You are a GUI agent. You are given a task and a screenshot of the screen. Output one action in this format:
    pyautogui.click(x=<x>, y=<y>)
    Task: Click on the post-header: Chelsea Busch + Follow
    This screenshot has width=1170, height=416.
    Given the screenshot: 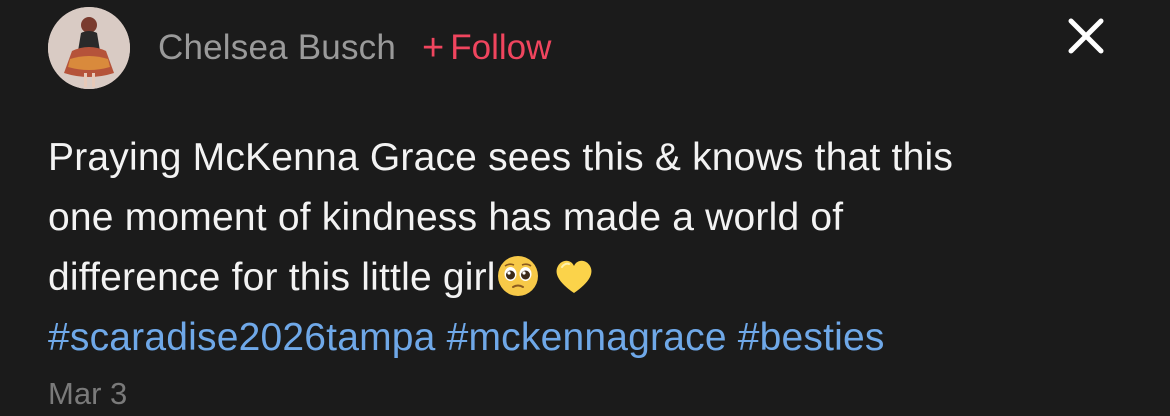 What is the action you would take?
    pyautogui.click(x=299, y=48)
    